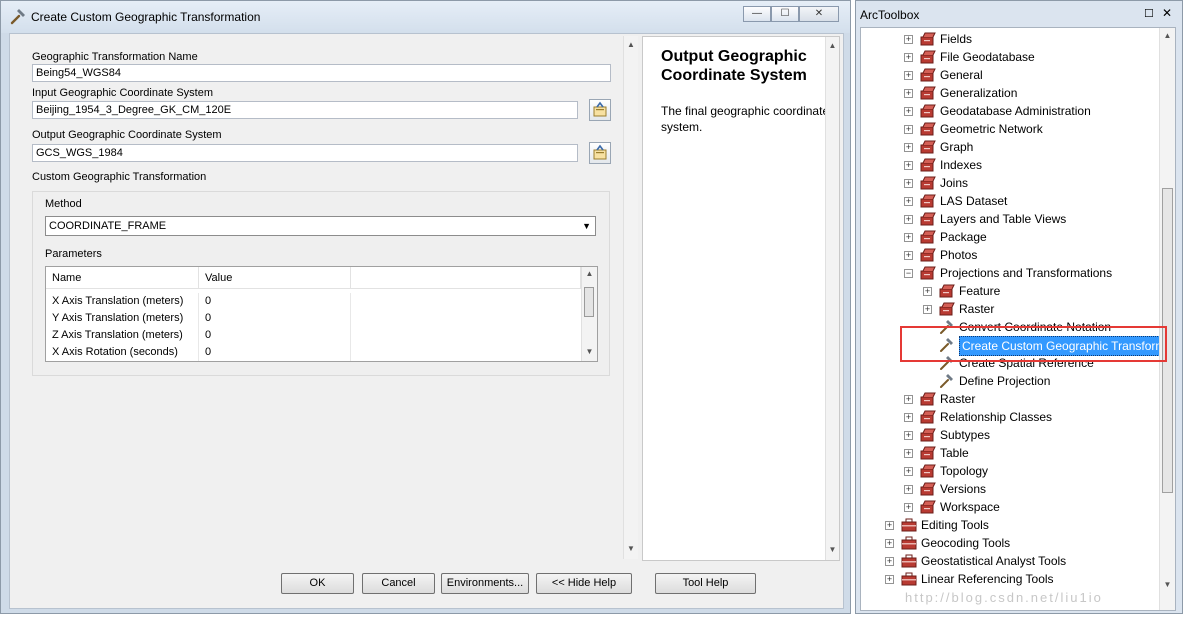 The image size is (1183, 618). What do you see at coordinates (1167, 319) in the screenshot?
I see `tree-scrollbar: ▲ ▼` at bounding box center [1167, 319].